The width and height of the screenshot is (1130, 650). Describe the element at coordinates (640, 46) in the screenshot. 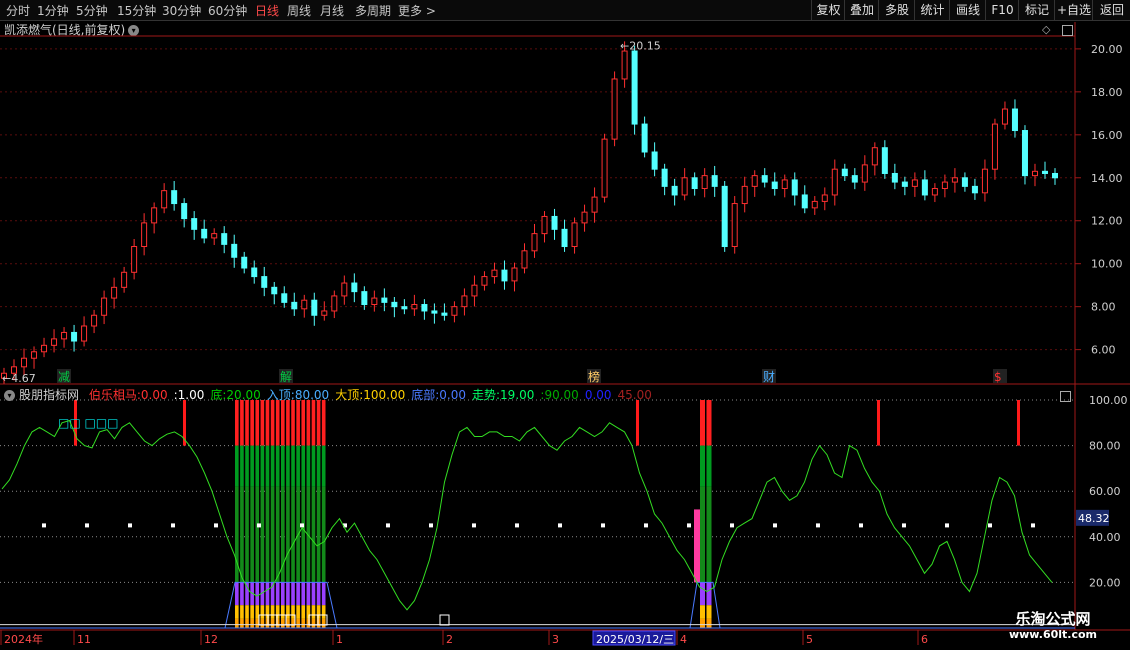

I see `high-annotation: ←20.15` at that location.